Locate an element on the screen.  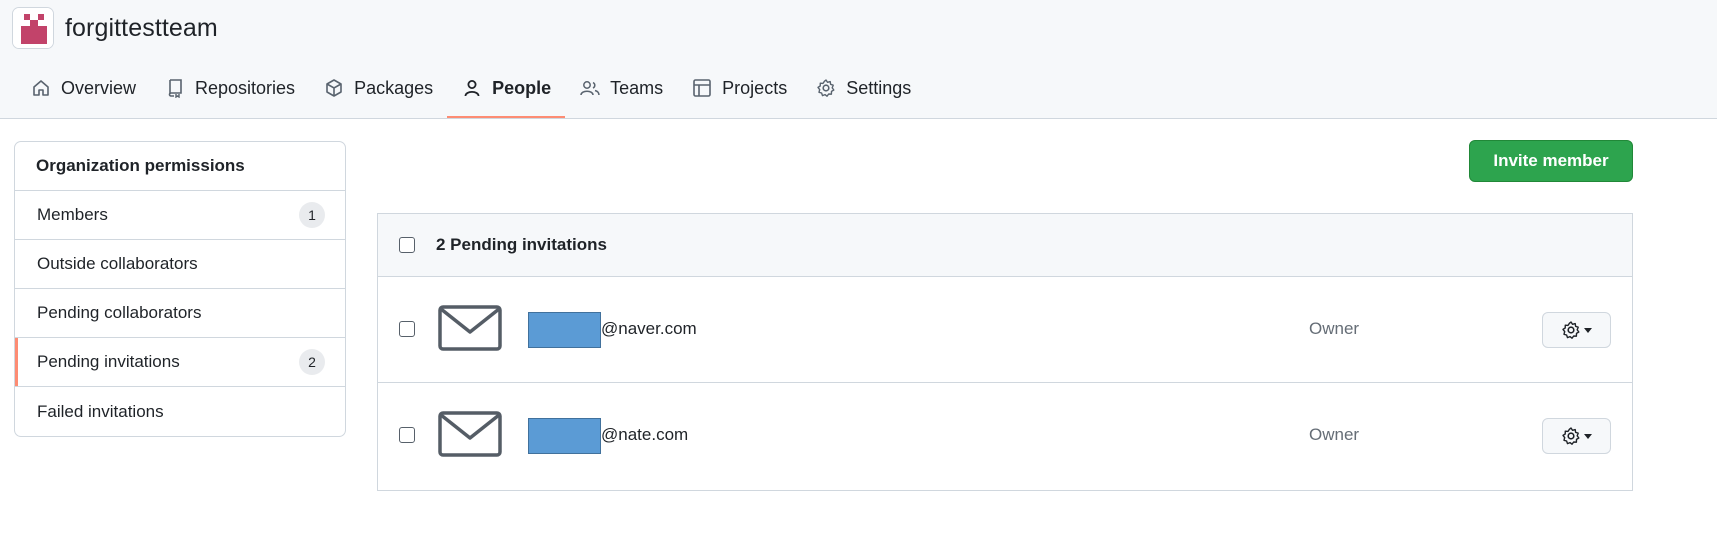
list-title: 2 Pending invitations is located at coordinates (521, 244).